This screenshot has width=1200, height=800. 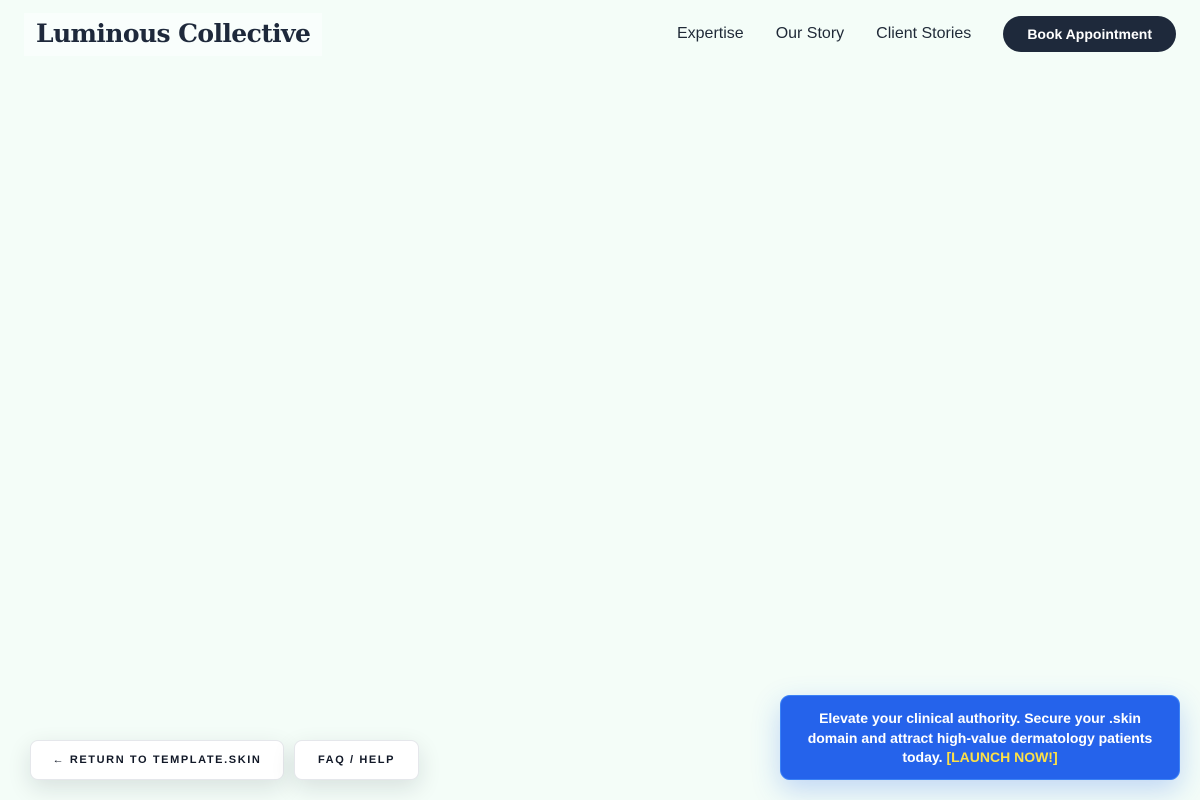 What do you see at coordinates (1001, 757) in the screenshot?
I see `promo-launch-link: [LAUNCH NOW!]` at bounding box center [1001, 757].